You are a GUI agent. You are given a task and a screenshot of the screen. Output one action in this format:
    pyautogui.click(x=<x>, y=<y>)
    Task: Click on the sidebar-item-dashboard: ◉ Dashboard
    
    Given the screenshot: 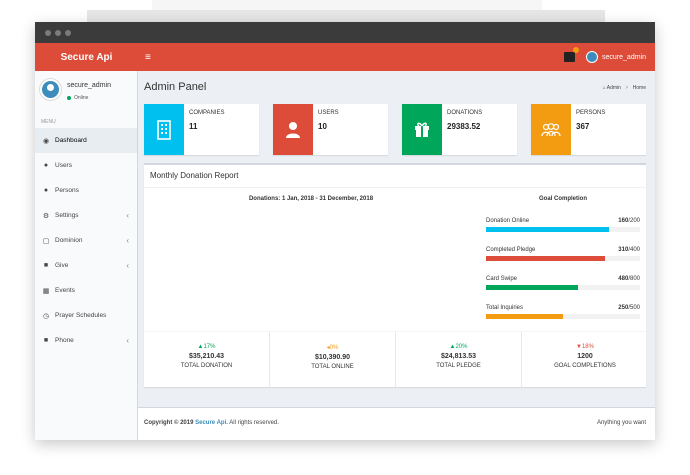 What is the action you would take?
    pyautogui.click(x=86, y=140)
    